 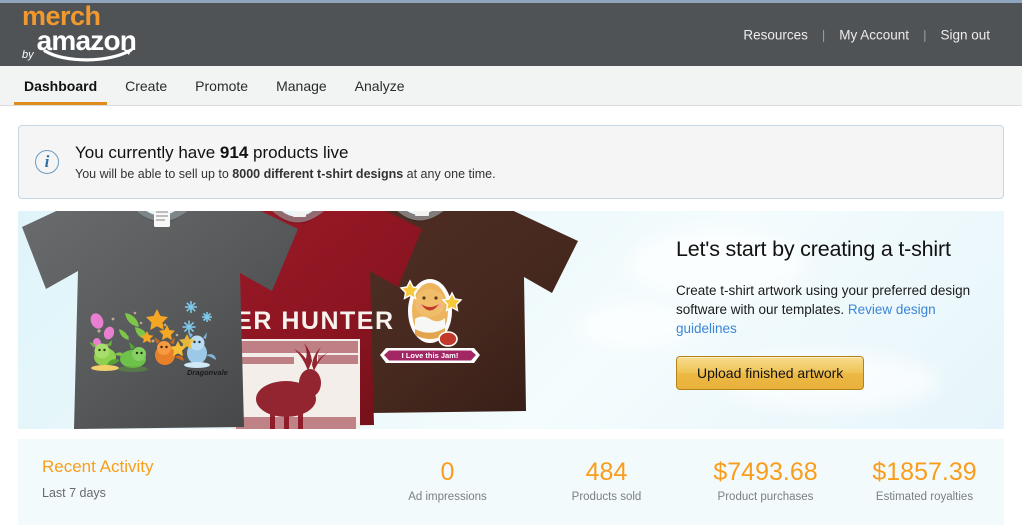 What do you see at coordinates (965, 34) in the screenshot?
I see `nav-link-sign-out: Sign out` at bounding box center [965, 34].